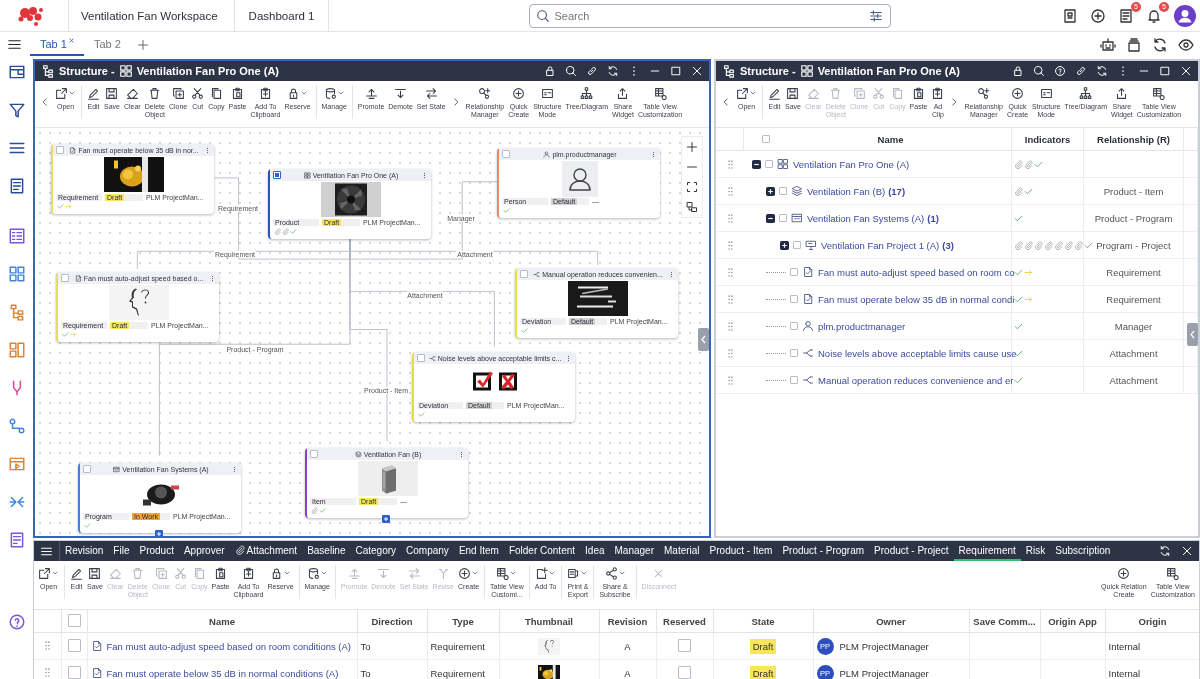 This screenshot has height=679, width=1200. I want to click on stack-icon, so click(1134, 44).